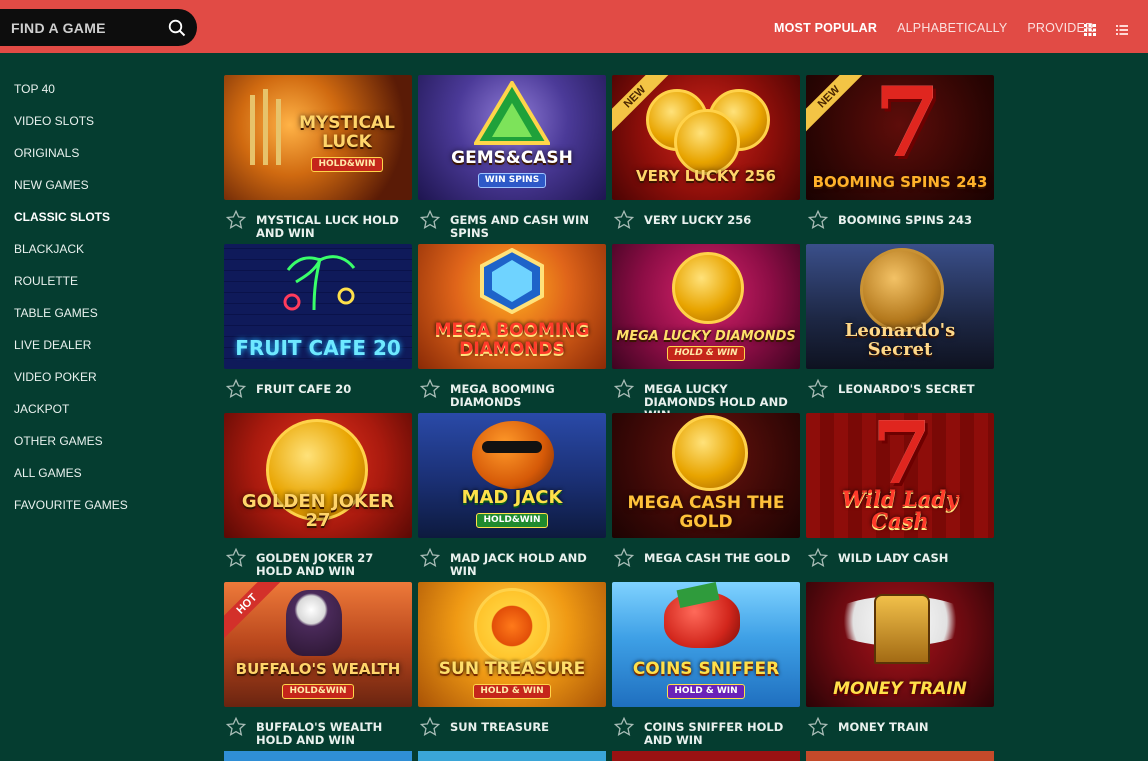 This screenshot has width=1148, height=761. I want to click on game-thumbnail: GOLDEN JOKER 27, so click(318, 475).